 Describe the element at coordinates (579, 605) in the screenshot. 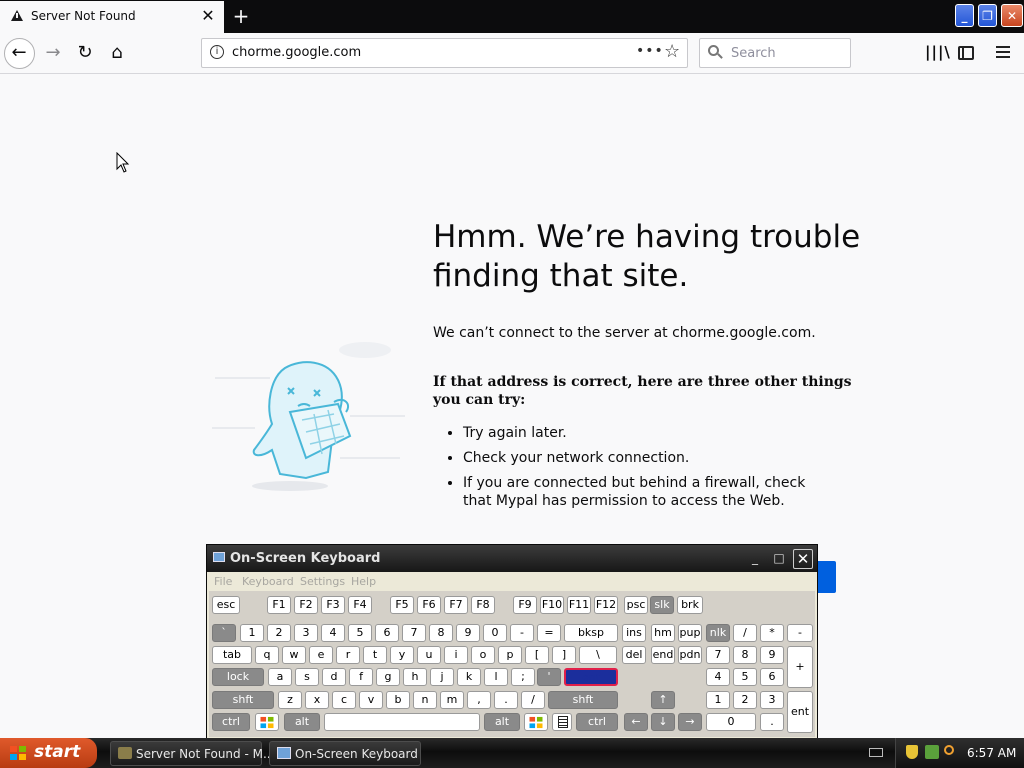

I see `osk-key-f11: F11` at that location.